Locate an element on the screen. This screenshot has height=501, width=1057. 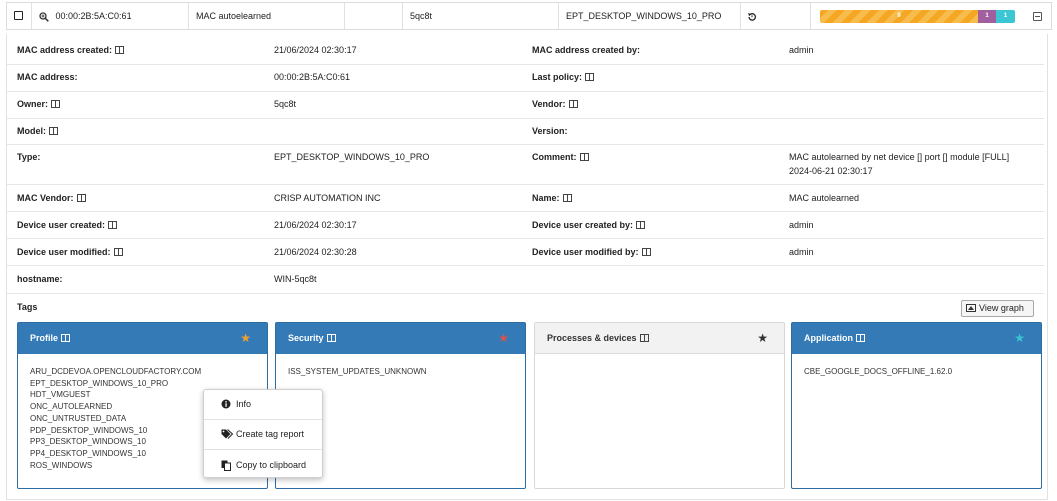
card-header: Security ★ is located at coordinates (400, 338).